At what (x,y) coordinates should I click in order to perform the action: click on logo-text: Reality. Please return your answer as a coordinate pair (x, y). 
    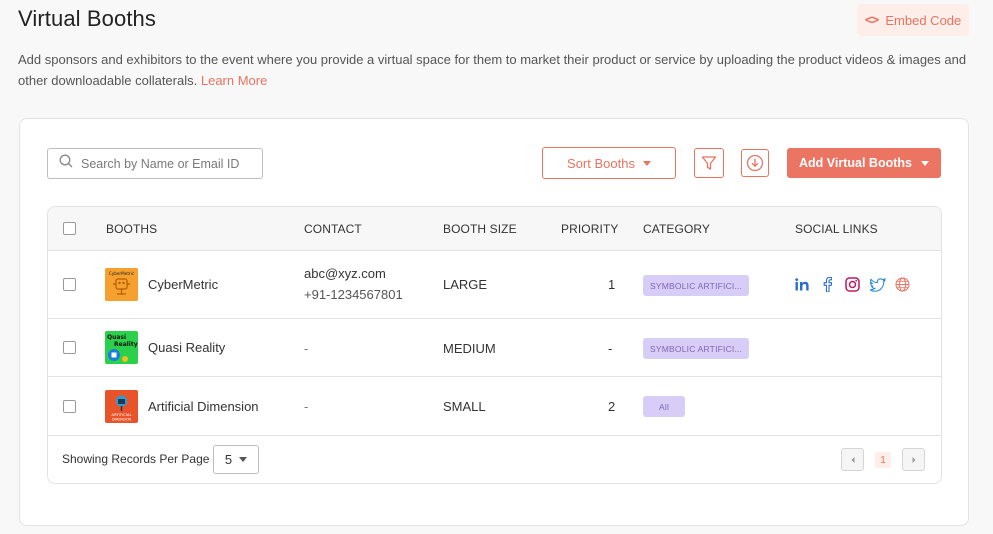
    Looking at the image, I should click on (126, 344).